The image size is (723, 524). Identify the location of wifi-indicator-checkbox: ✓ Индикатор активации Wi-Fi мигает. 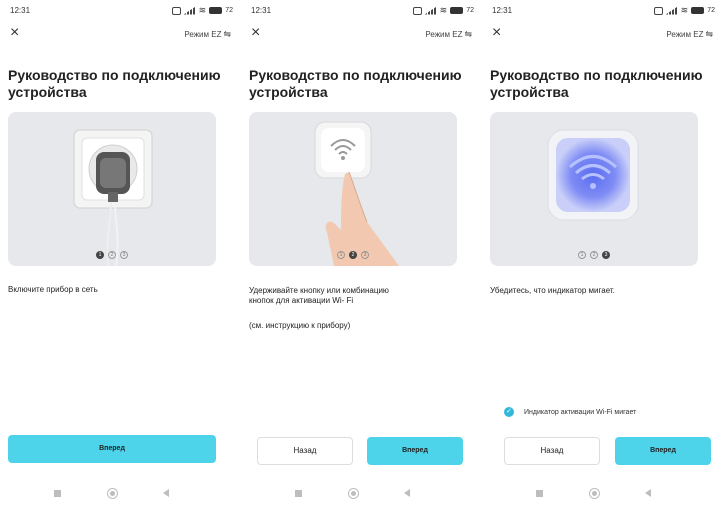
(570, 412).